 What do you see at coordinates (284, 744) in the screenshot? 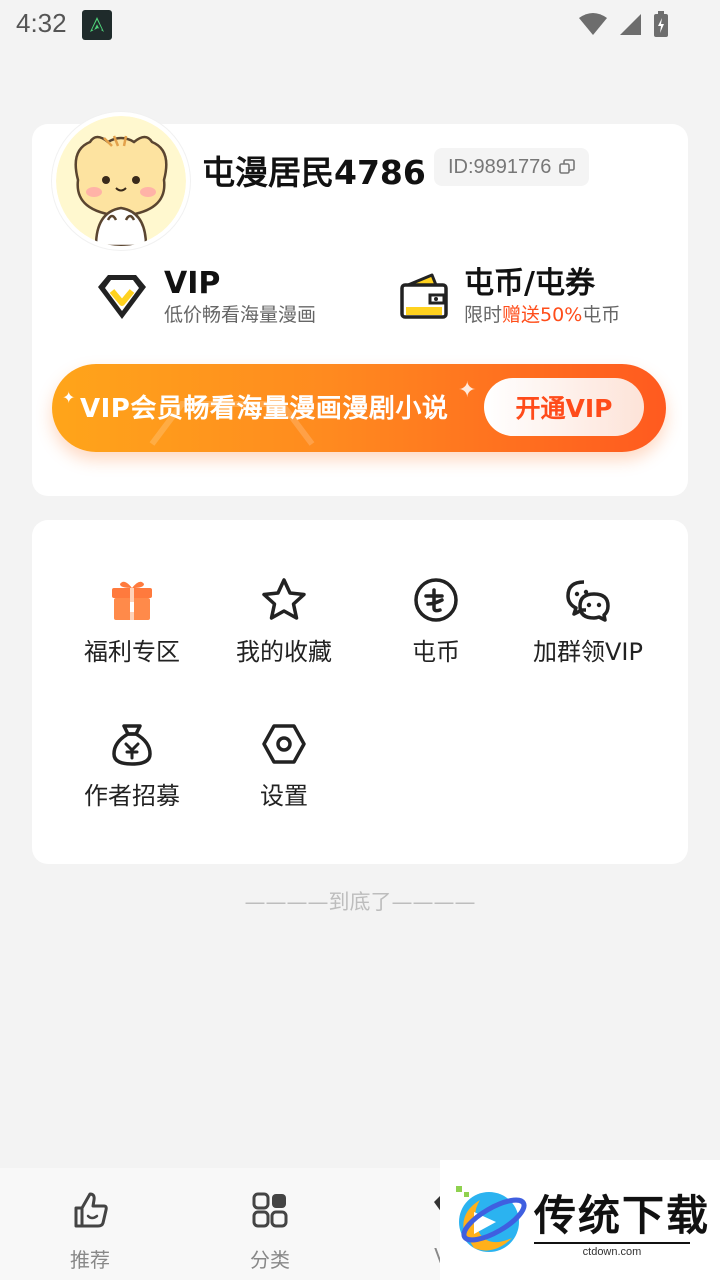
I see `settings-icon` at bounding box center [284, 744].